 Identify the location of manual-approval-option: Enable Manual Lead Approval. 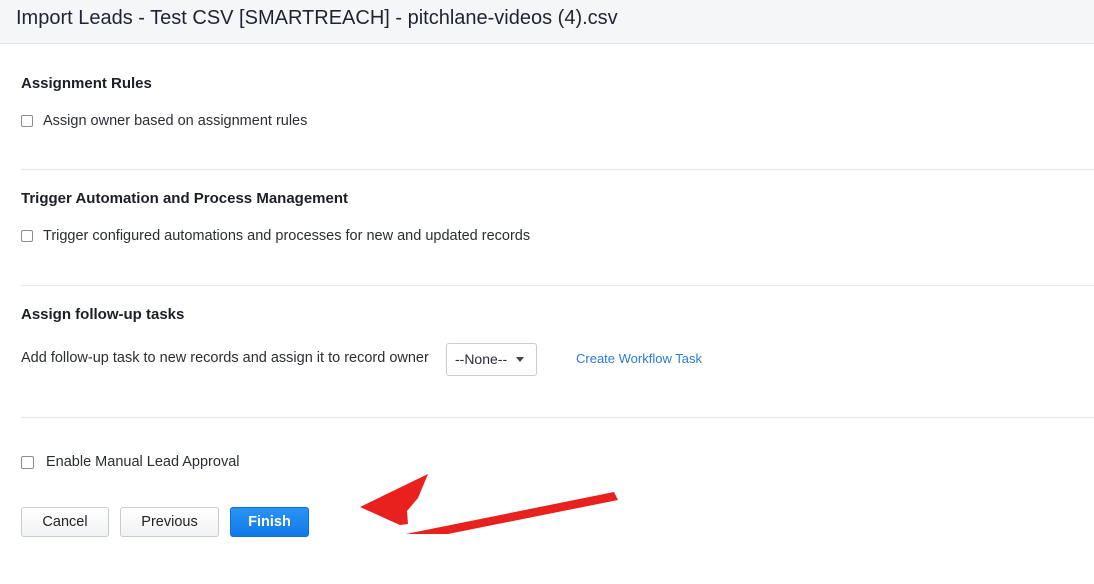
(130, 462).